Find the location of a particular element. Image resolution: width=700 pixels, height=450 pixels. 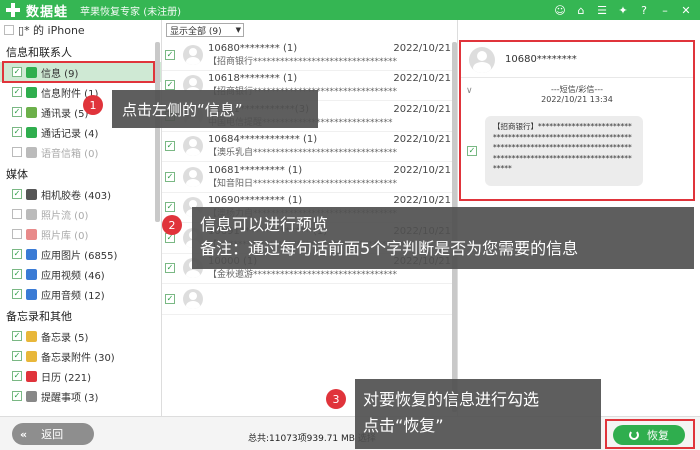

message-header-line: 10681********* (1) 2022/10/21 is located at coordinates (332, 170).